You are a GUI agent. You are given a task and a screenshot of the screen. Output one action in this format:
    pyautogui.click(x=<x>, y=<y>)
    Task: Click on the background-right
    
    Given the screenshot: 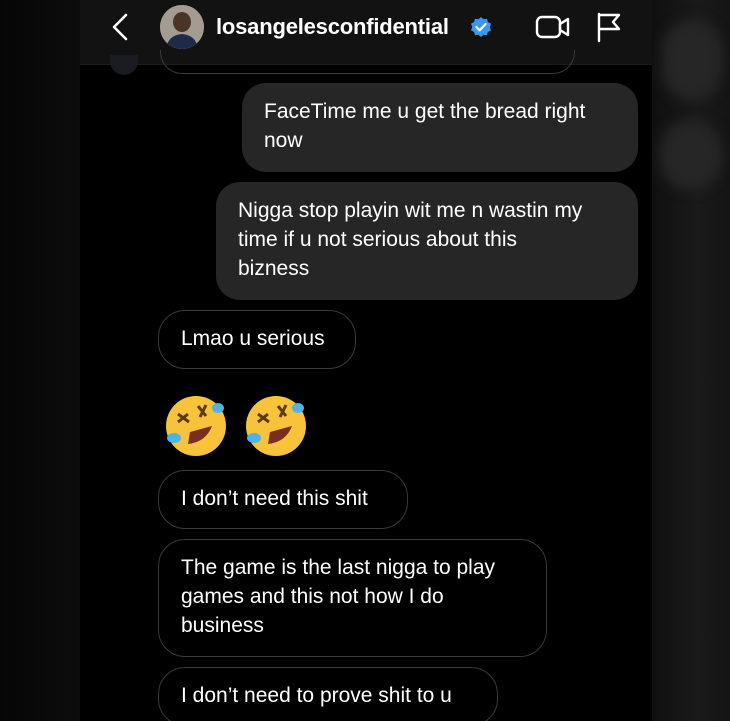 What is the action you would take?
    pyautogui.click(x=691, y=360)
    